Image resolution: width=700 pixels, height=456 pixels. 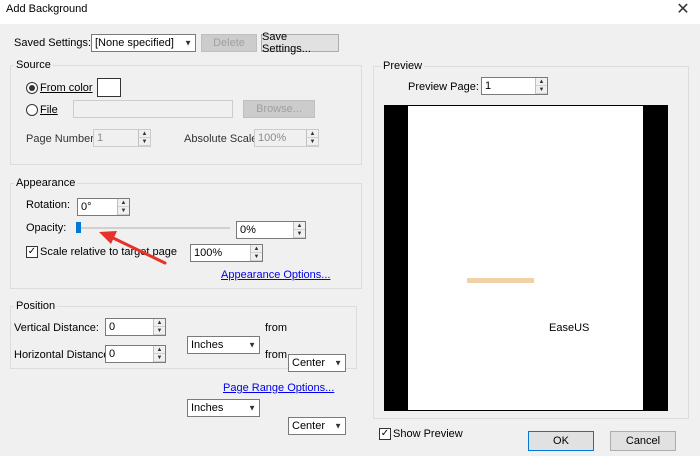 I want to click on page-number-value: 1, so click(x=116, y=138).